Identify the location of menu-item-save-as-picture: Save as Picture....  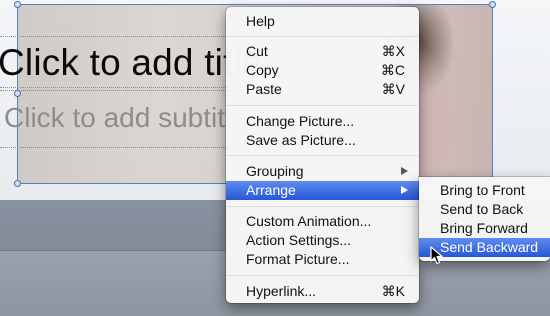
(322, 140).